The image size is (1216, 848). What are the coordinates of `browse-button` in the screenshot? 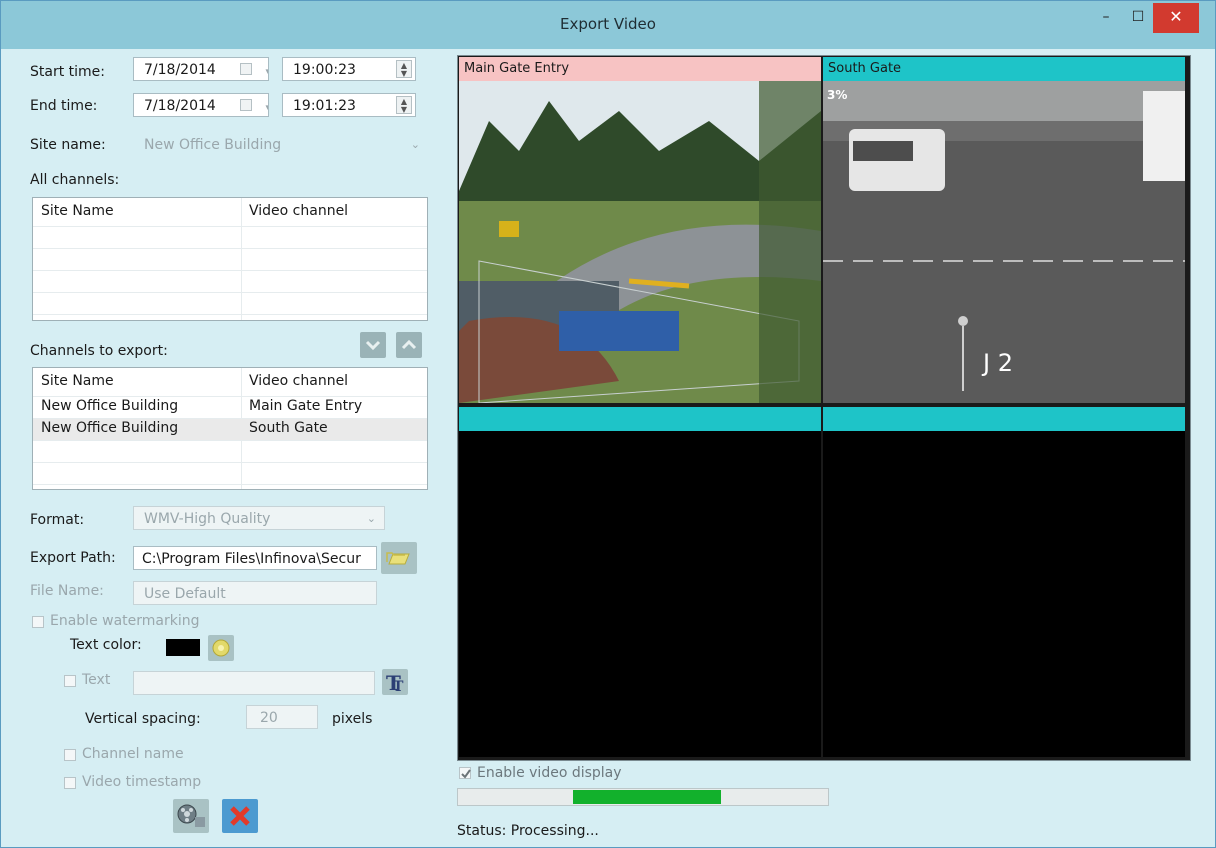 It's located at (399, 558).